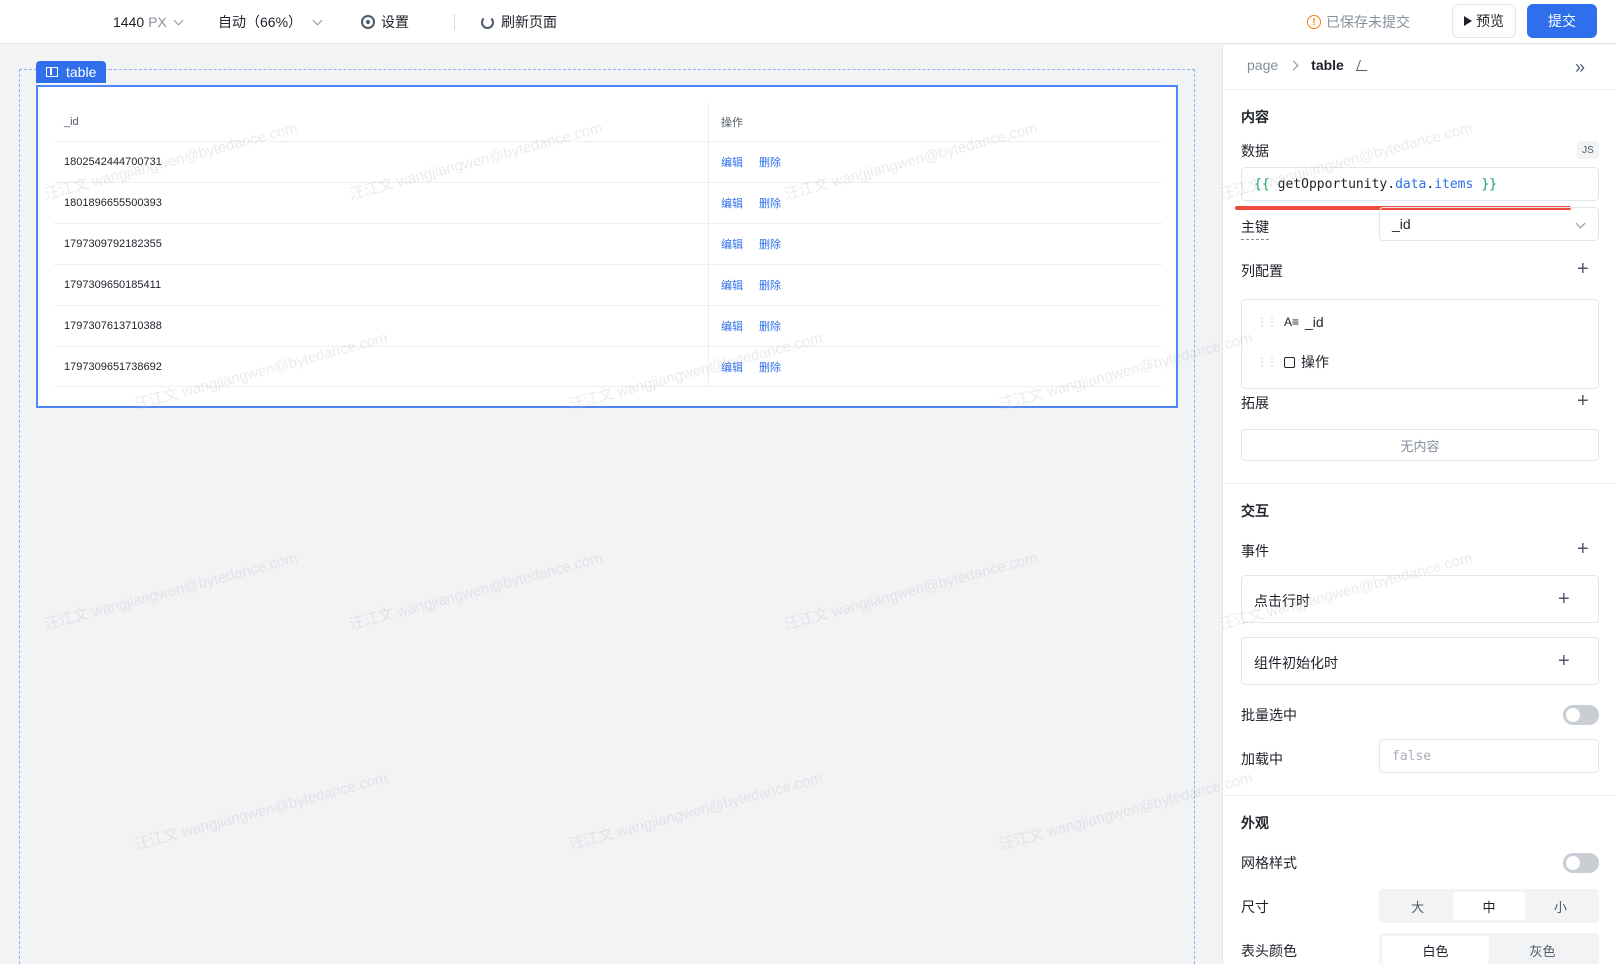 Image resolution: width=1616 pixels, height=964 pixels. Describe the element at coordinates (1417, 906) in the screenshot. I see `size-option-large: 大` at that location.